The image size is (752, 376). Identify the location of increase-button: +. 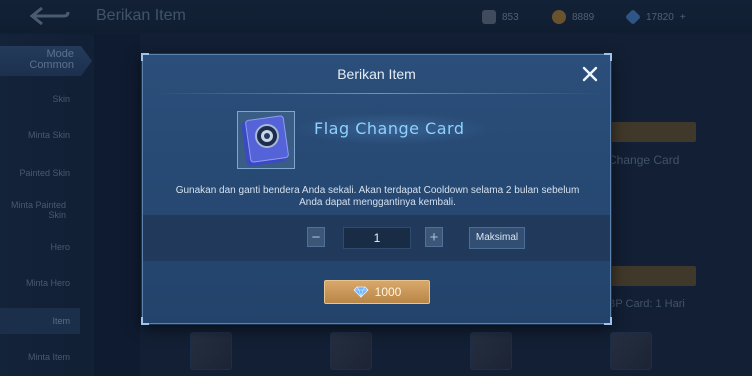
(434, 237).